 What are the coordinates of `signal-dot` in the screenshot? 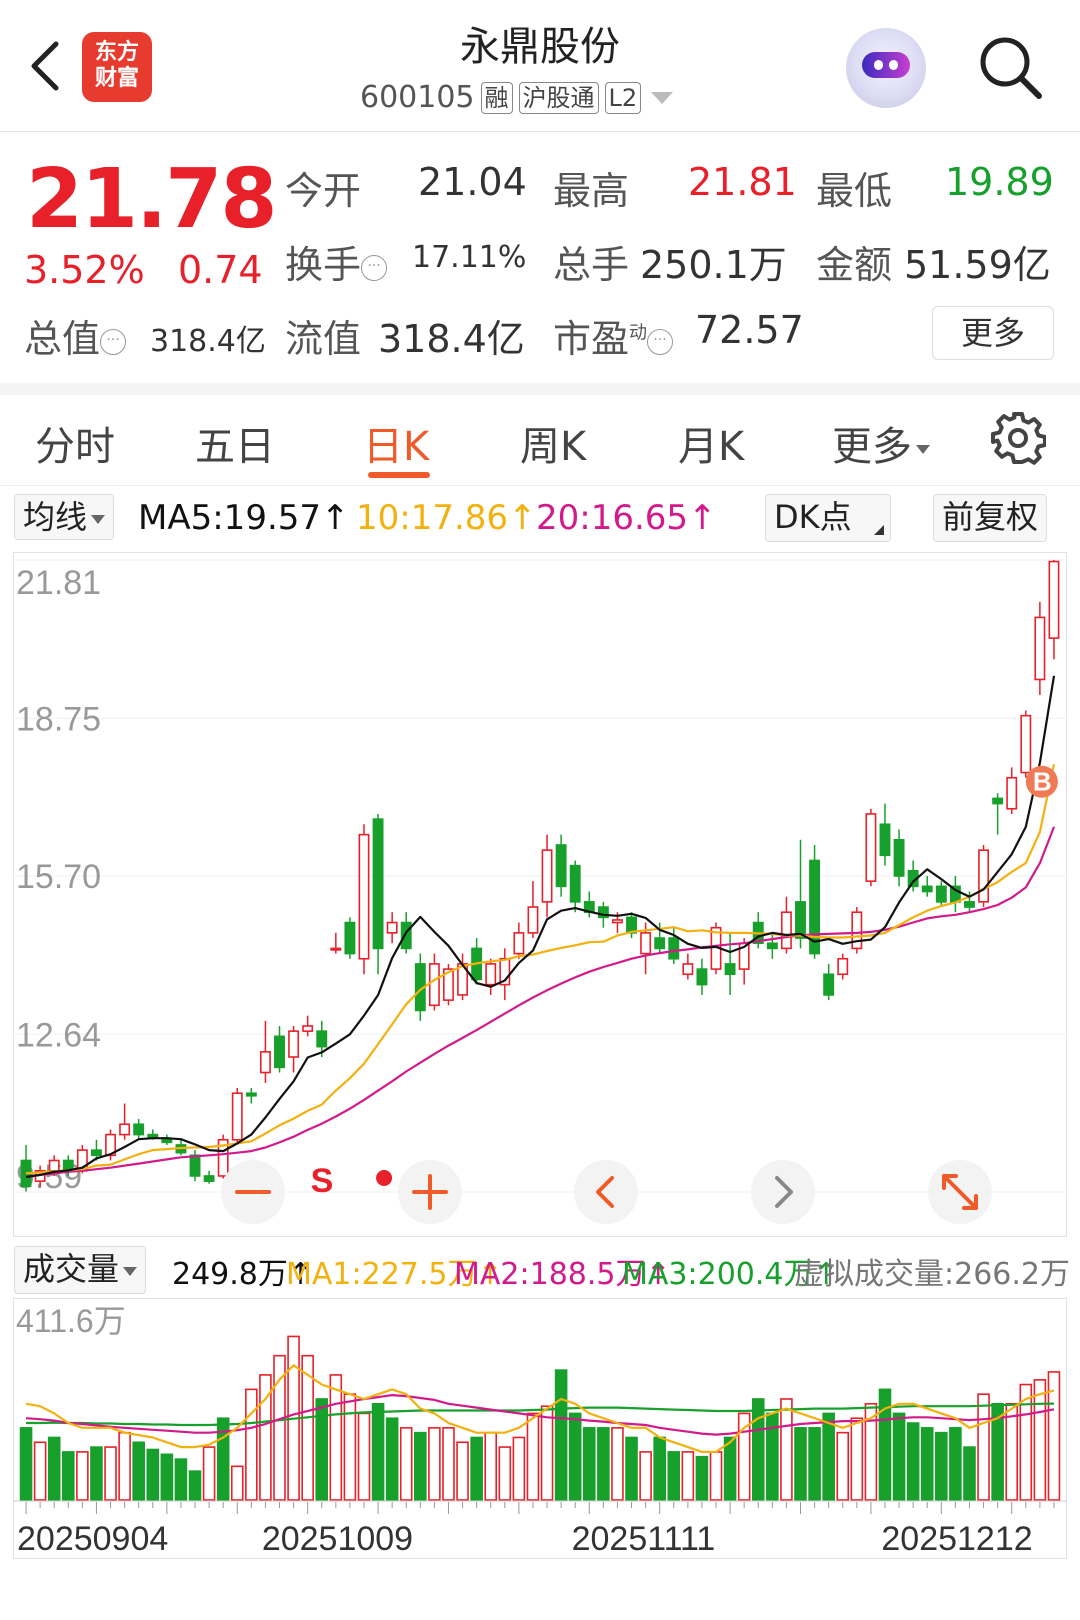 It's located at (384, 1178).